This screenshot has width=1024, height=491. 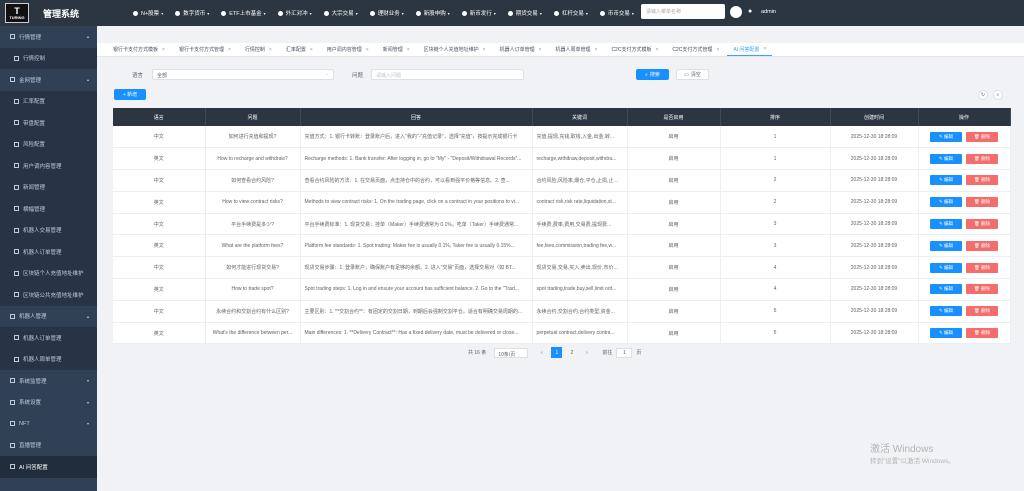 I want to click on tab-1: 银行卡支付方式管理 ×, so click(x=205, y=50).